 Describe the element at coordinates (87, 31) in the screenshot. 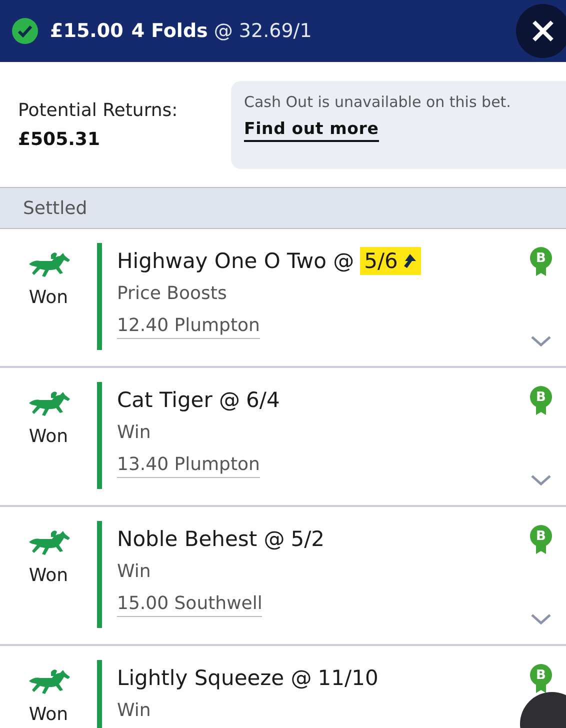

I see `stake-amount: £15.00` at that location.